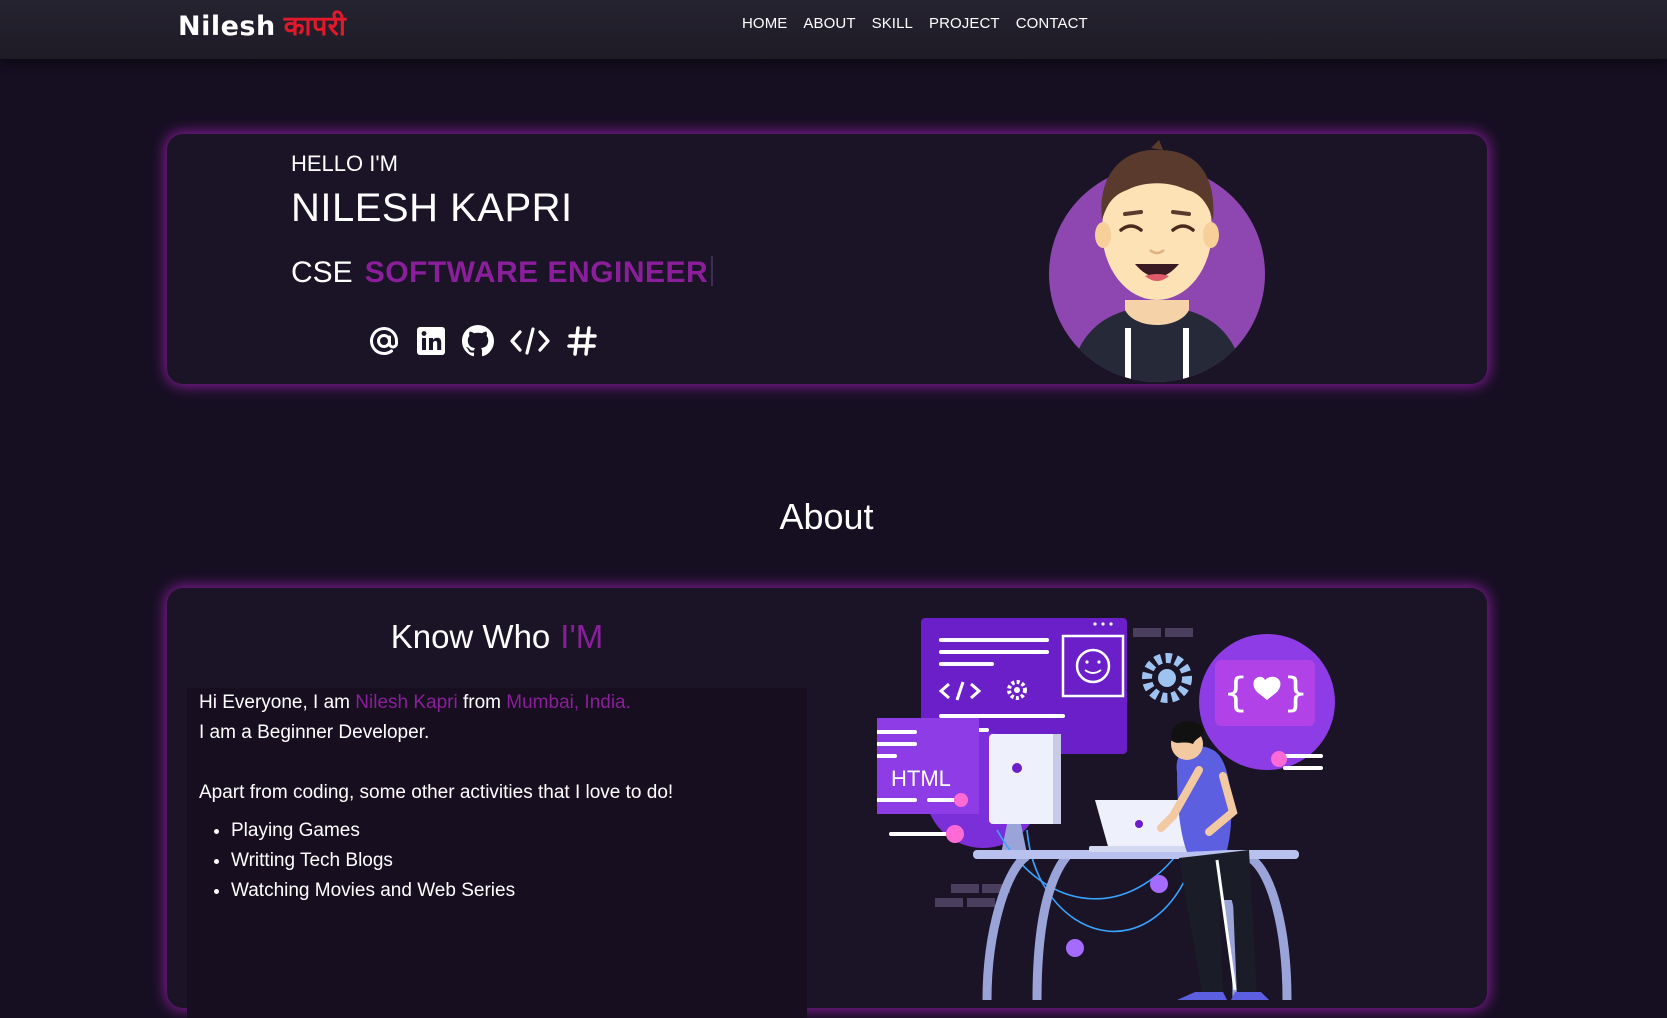 The image size is (1667, 1018). What do you see at coordinates (826, 516) in the screenshot?
I see `about-section-title: About` at bounding box center [826, 516].